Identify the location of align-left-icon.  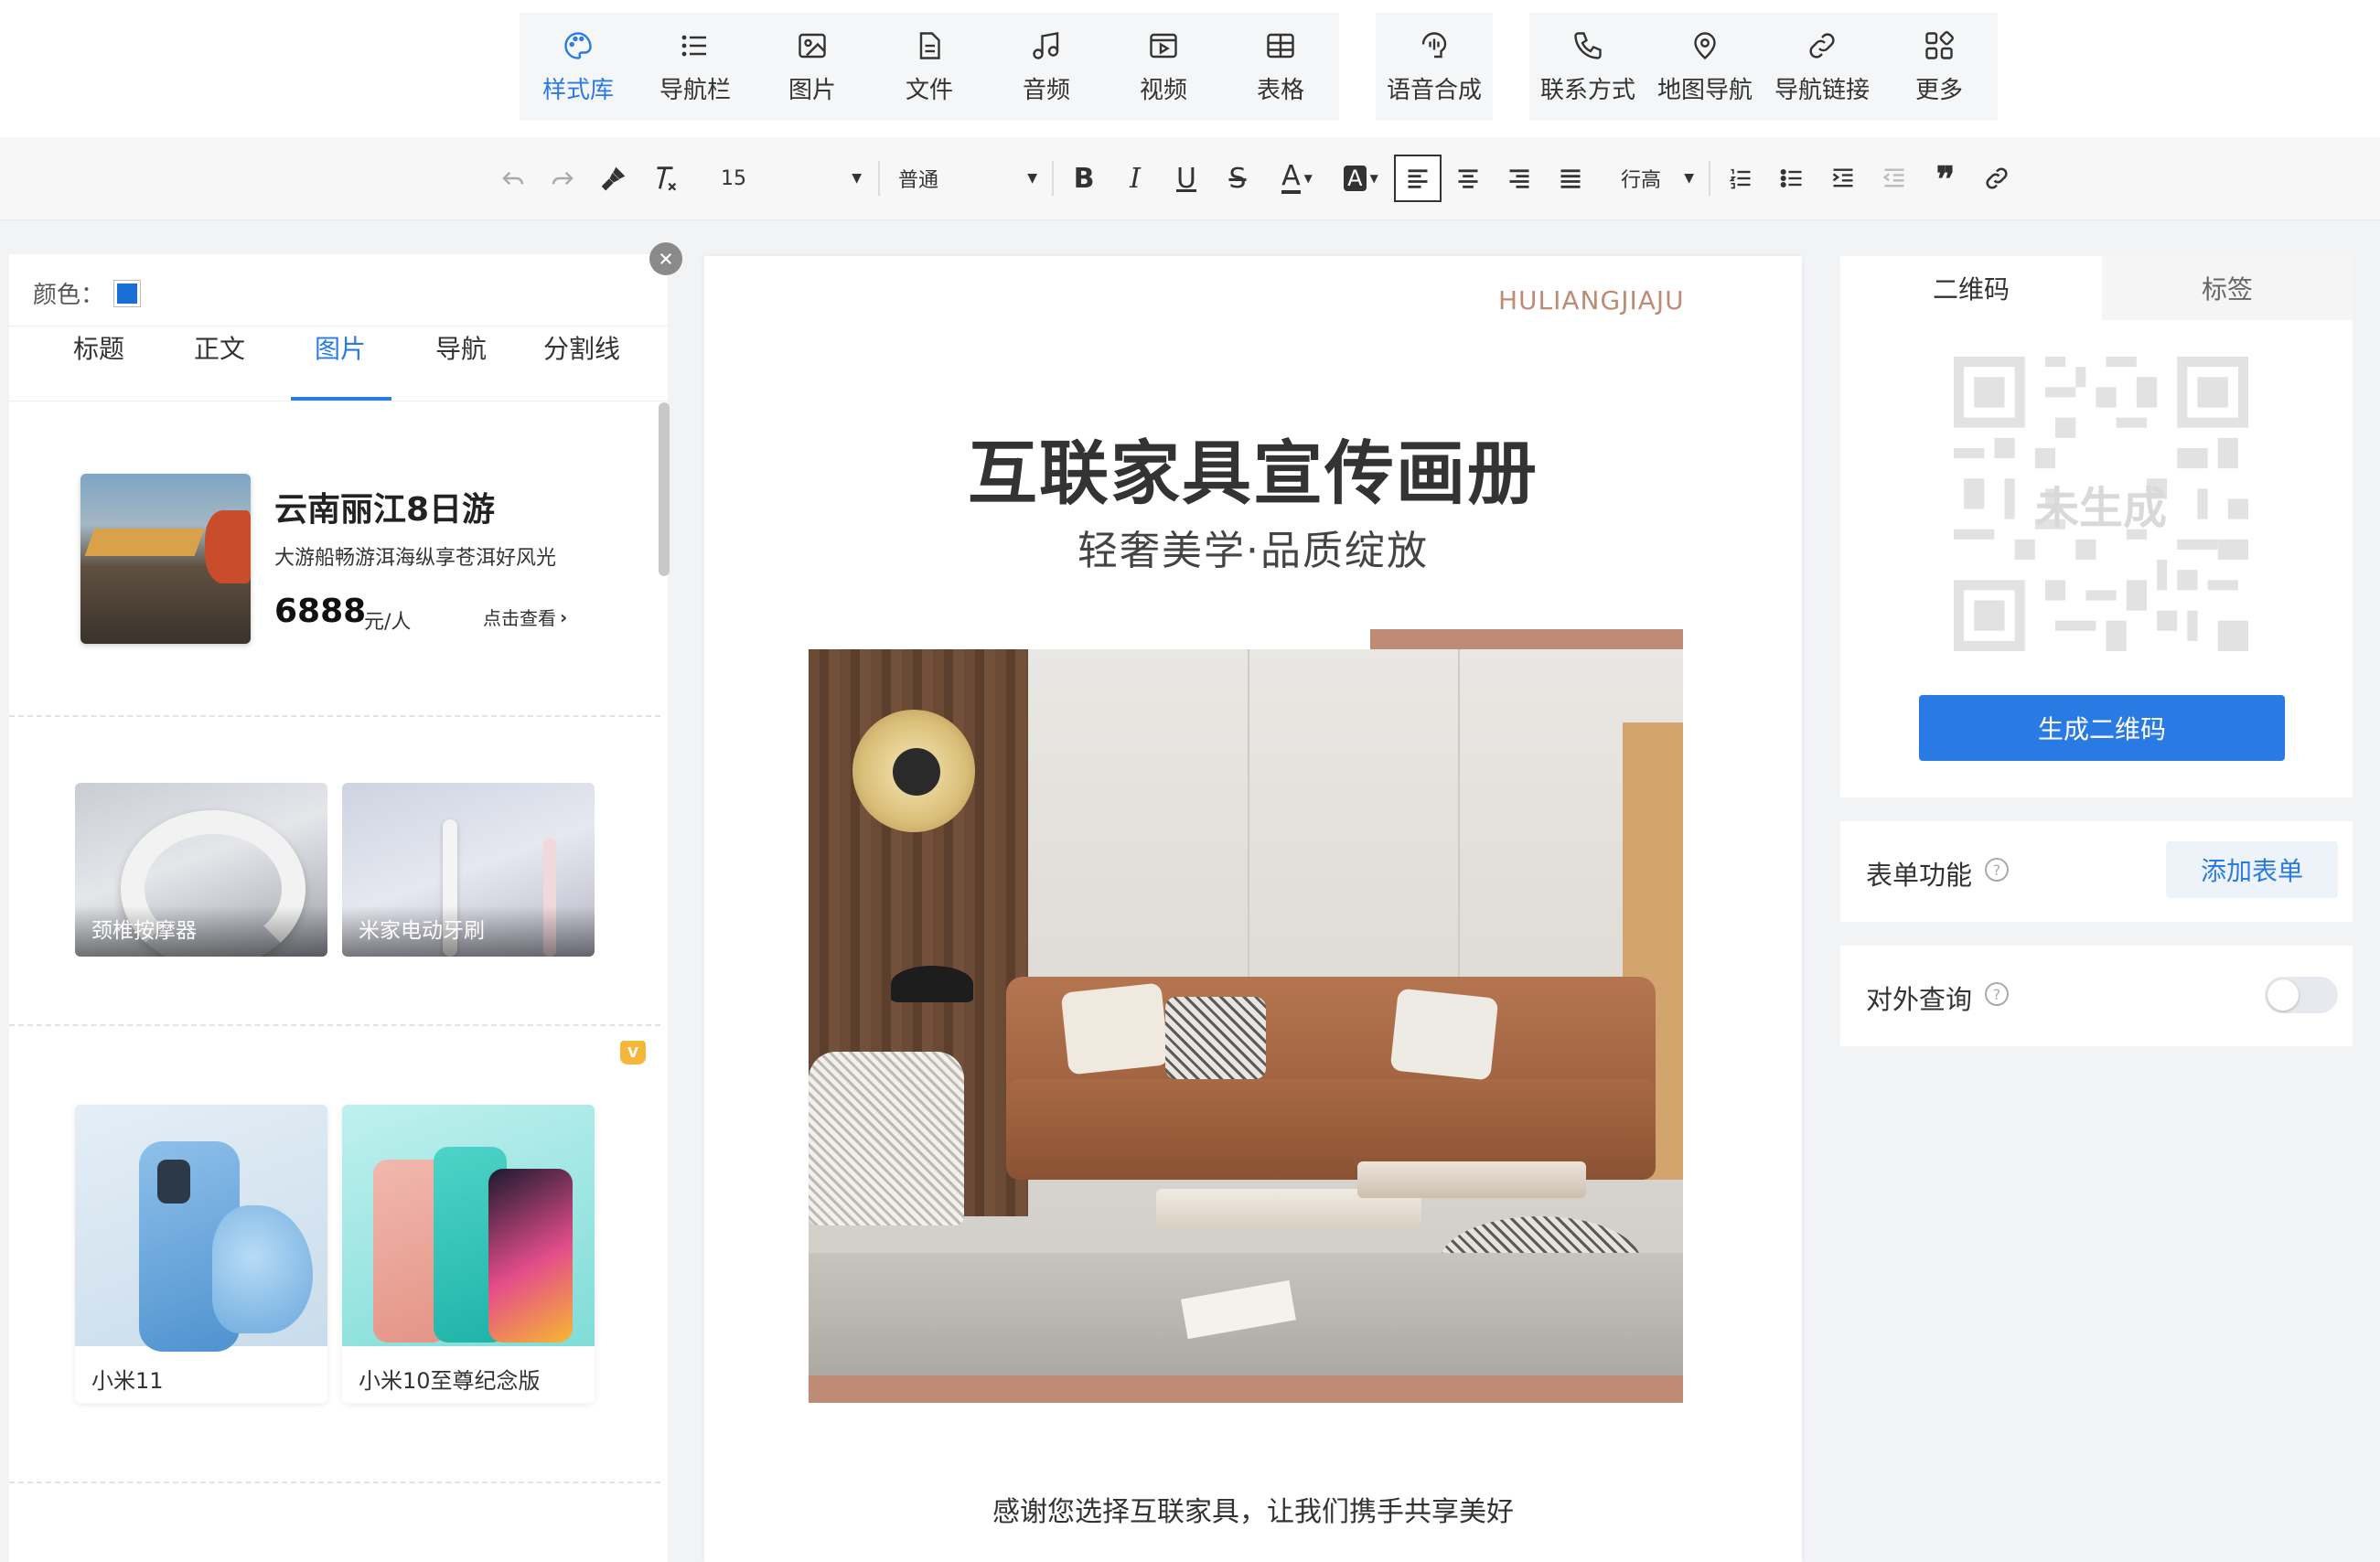
(1418, 178).